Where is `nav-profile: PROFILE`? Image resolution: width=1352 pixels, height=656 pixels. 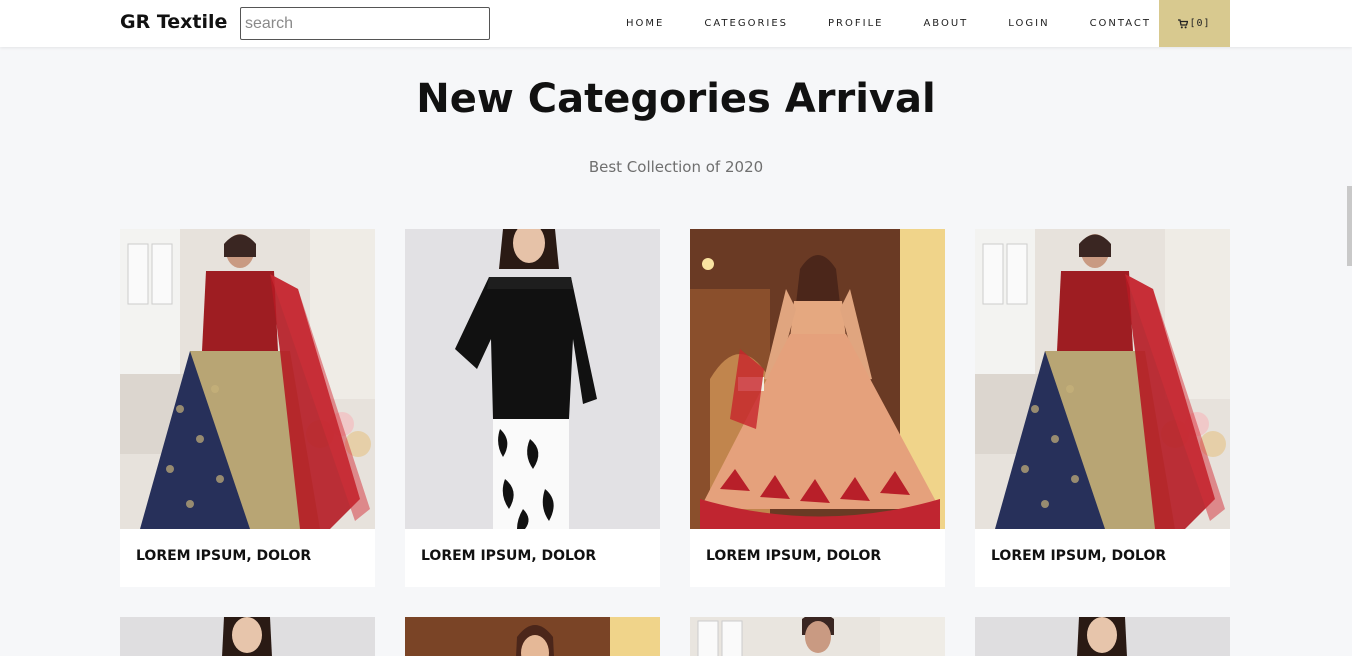 nav-profile: PROFILE is located at coordinates (855, 23).